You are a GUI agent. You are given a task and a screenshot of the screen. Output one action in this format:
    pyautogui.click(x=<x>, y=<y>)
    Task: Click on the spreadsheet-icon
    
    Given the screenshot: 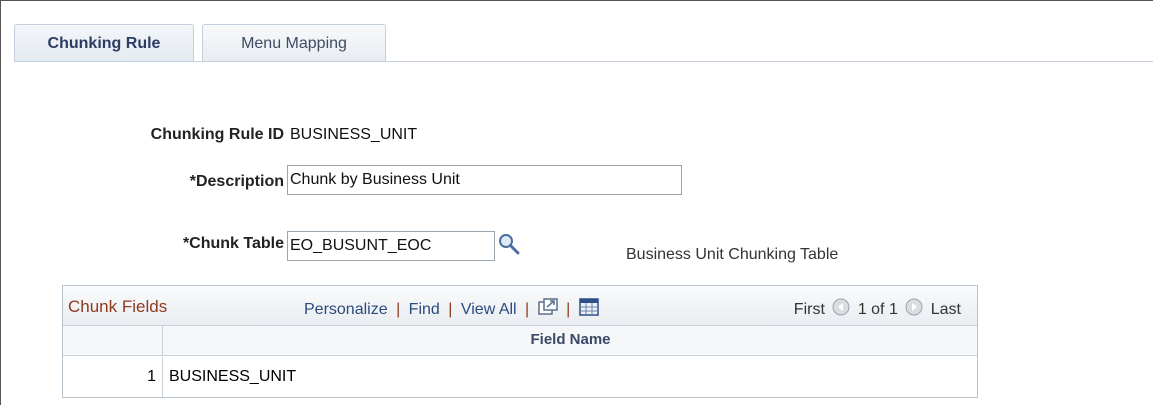 What is the action you would take?
    pyautogui.click(x=588, y=309)
    